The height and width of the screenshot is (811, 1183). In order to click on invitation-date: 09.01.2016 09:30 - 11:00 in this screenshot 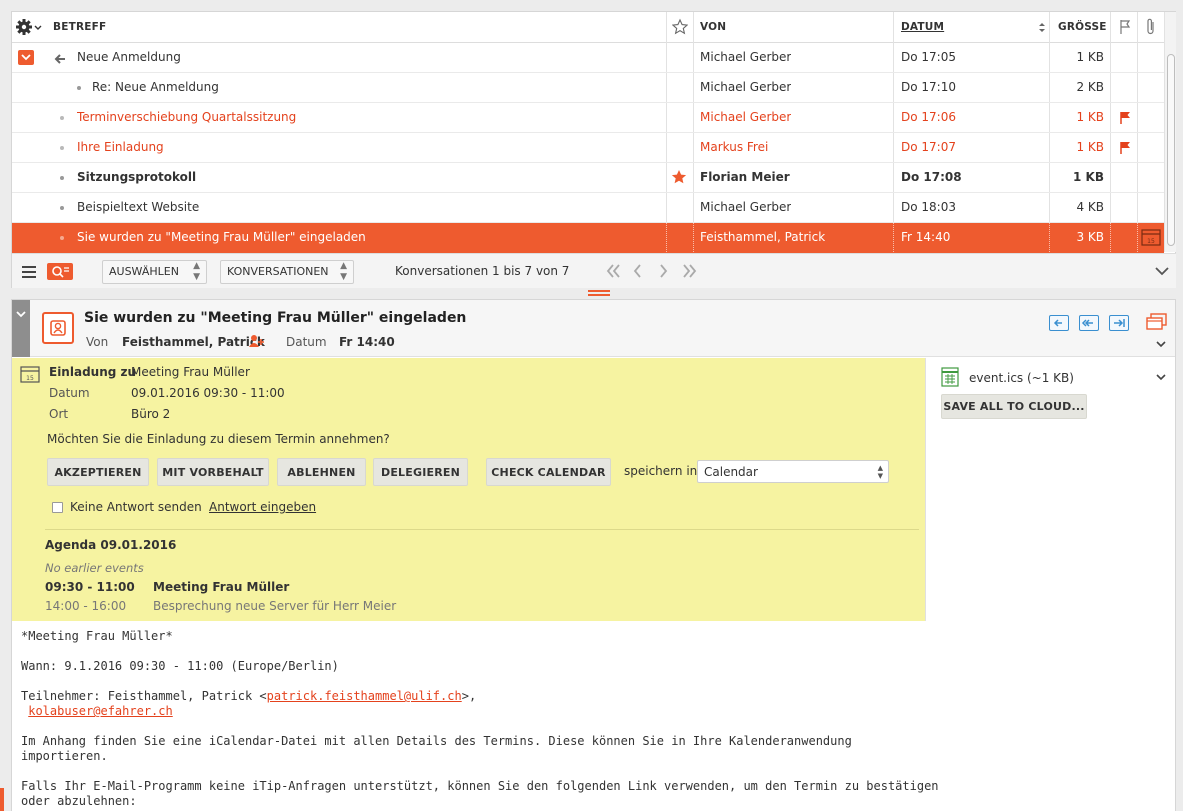, I will do `click(208, 393)`.